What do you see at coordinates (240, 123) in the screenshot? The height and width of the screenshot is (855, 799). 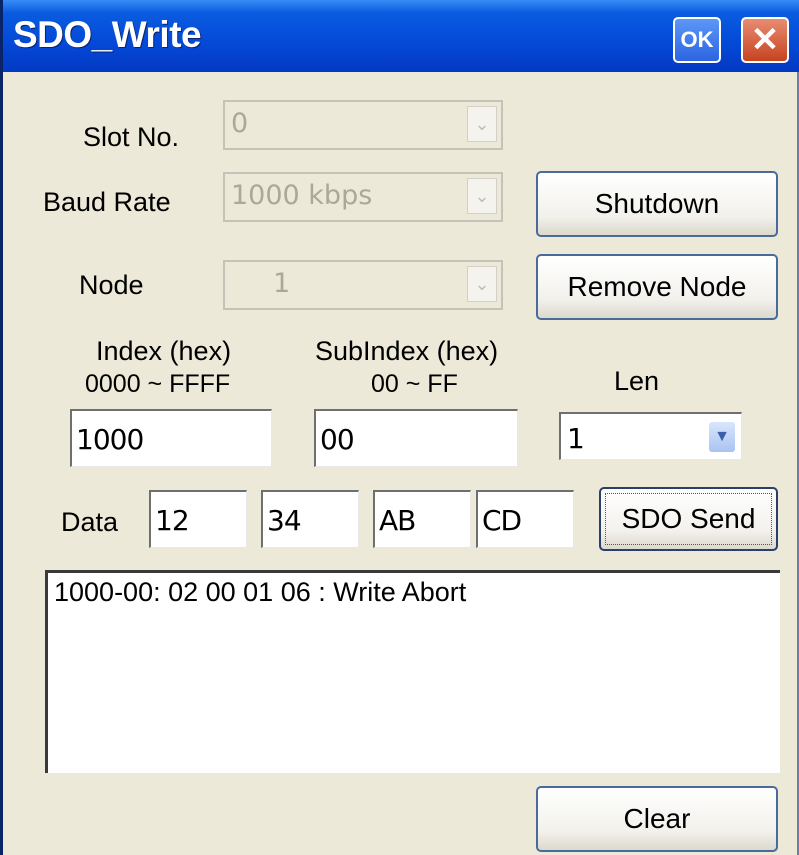 I see `slot-value: 0` at bounding box center [240, 123].